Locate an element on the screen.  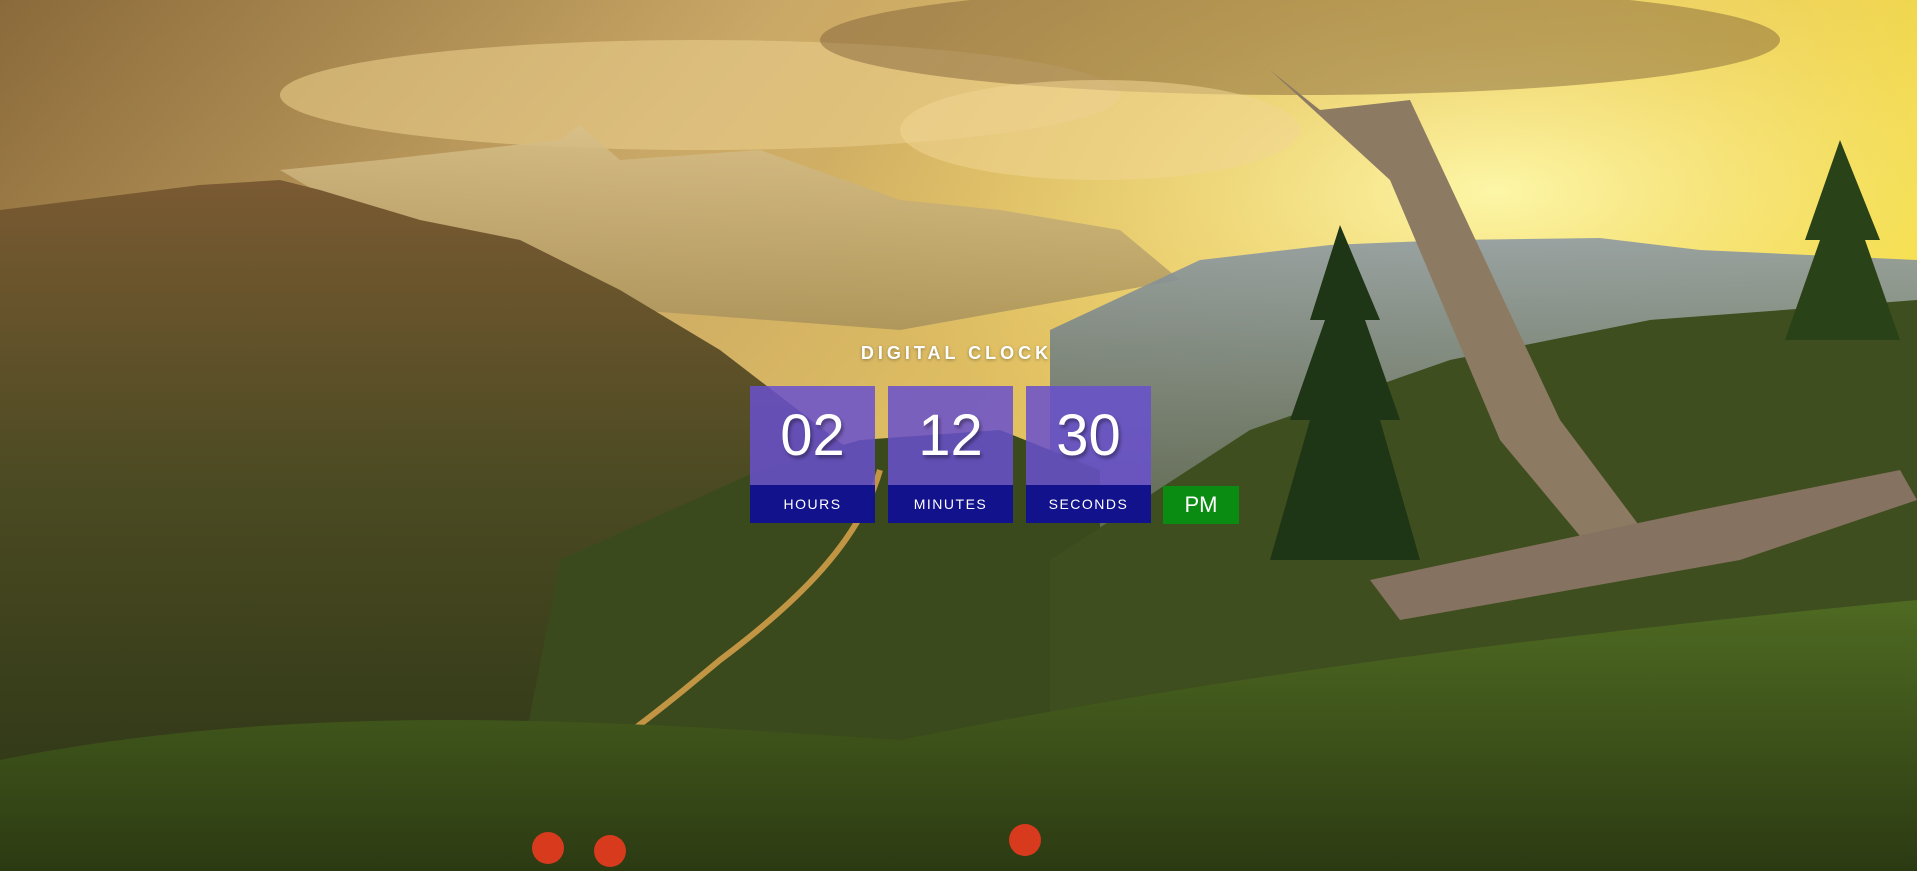
am-pm-badge: PM is located at coordinates (1201, 505).